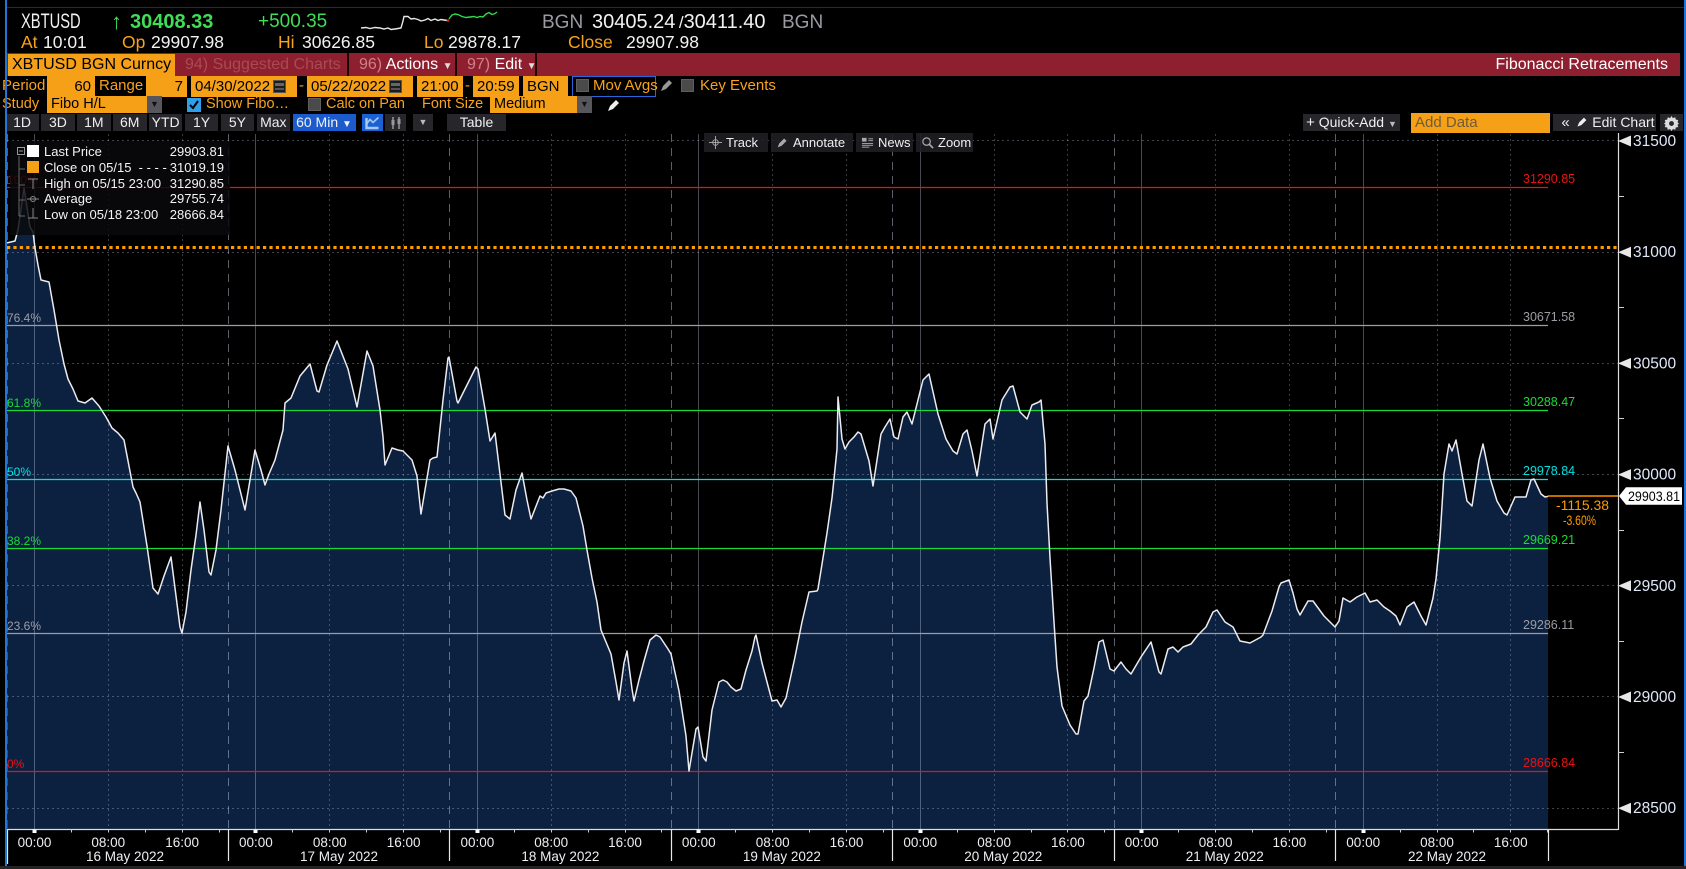  Describe the element at coordinates (24, 403) in the screenshot. I see `svg-text: 61.8%` at that location.